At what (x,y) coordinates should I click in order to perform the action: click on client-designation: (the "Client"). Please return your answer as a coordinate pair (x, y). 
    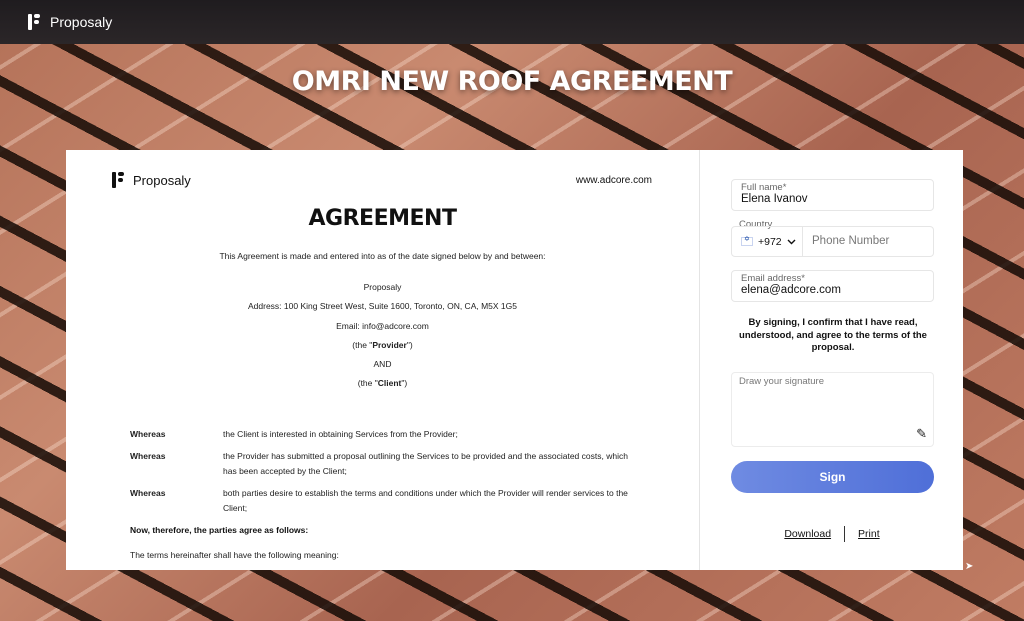
    Looking at the image, I should click on (382, 383).